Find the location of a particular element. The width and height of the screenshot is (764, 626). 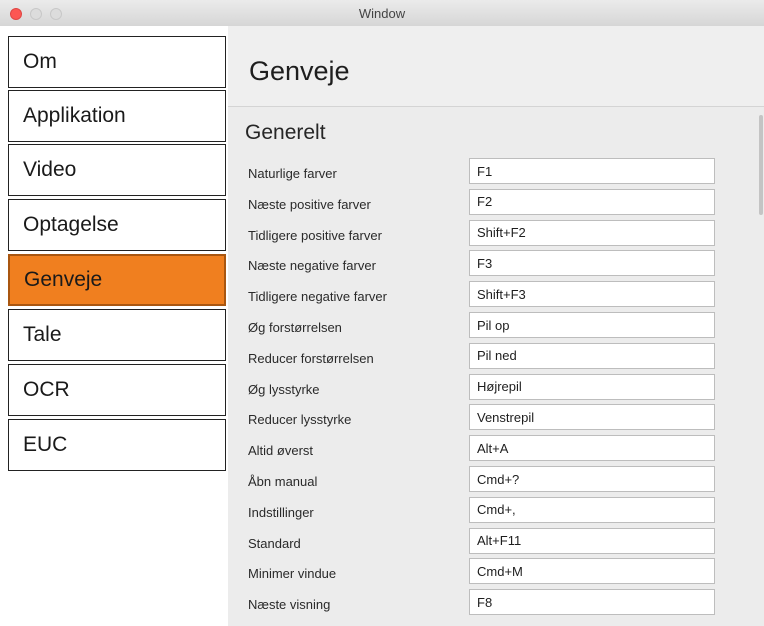

window-title: Window is located at coordinates (382, 13).